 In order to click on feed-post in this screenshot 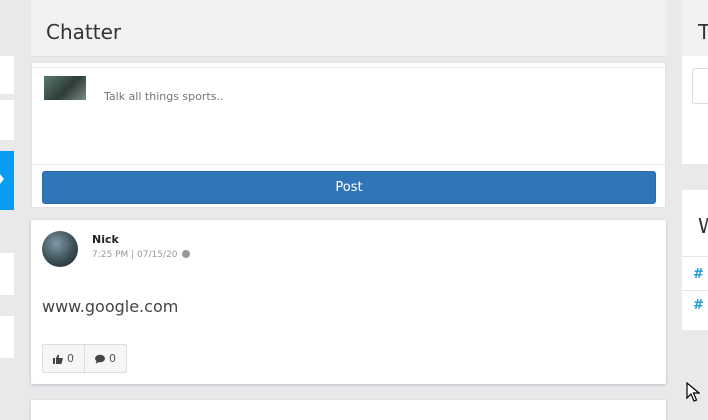, I will do `click(348, 410)`.